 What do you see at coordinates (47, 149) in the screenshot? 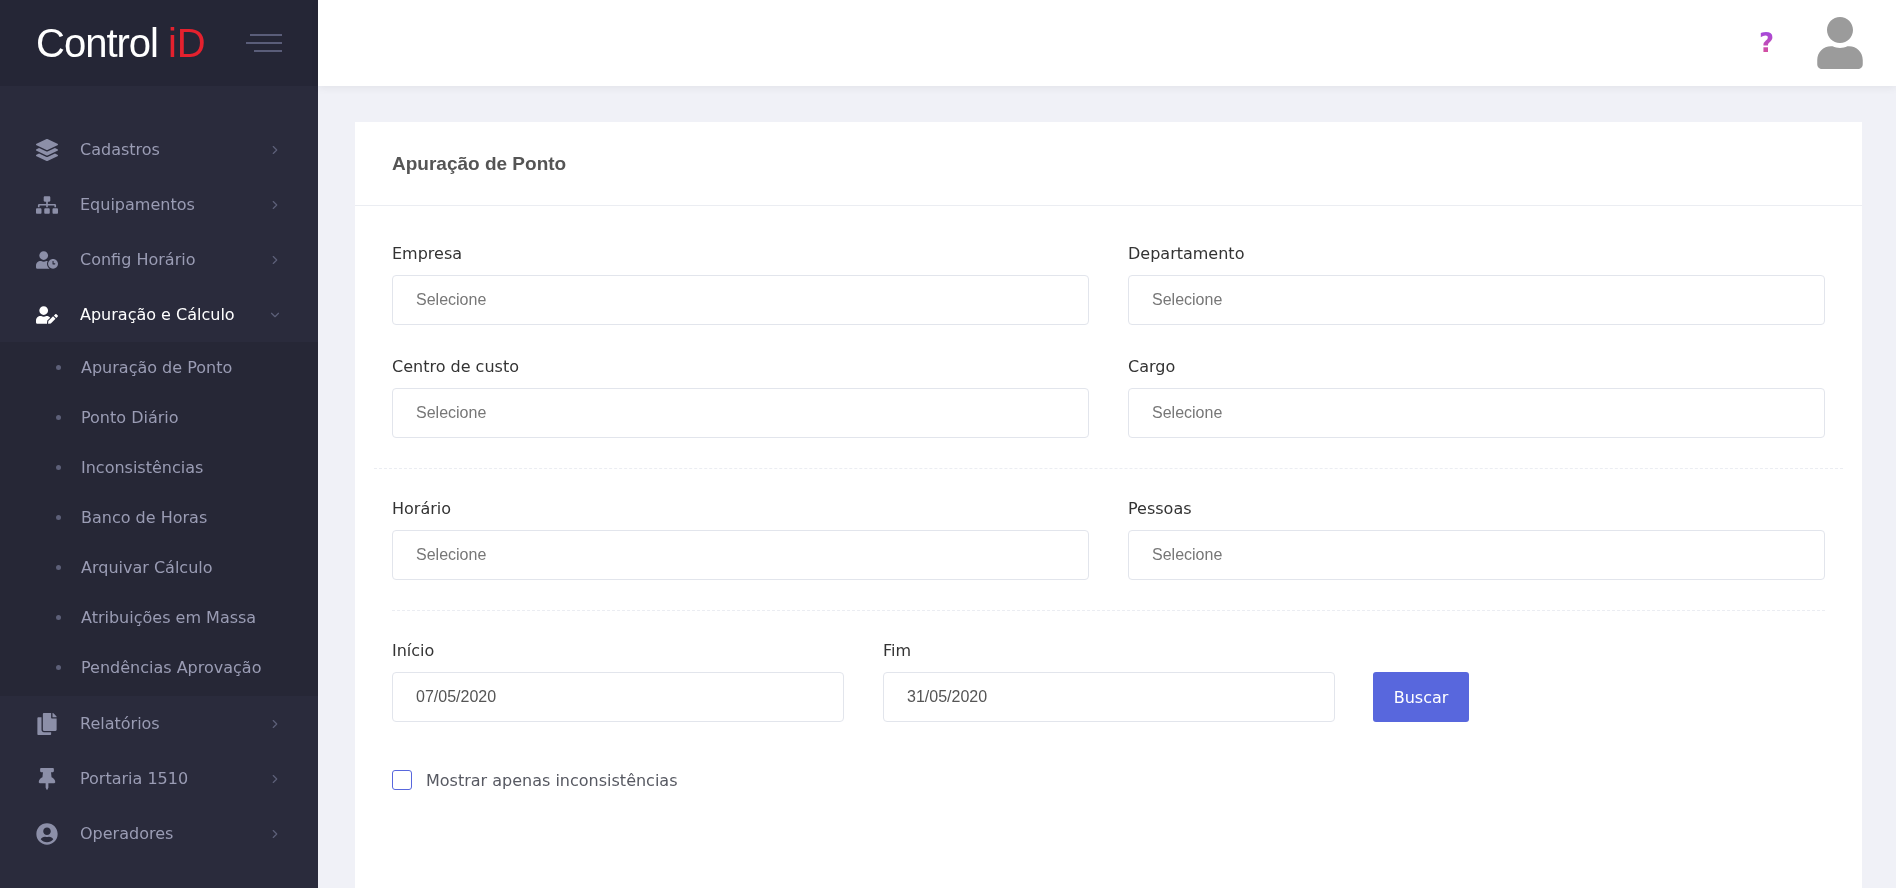
I see `layers-icon` at bounding box center [47, 149].